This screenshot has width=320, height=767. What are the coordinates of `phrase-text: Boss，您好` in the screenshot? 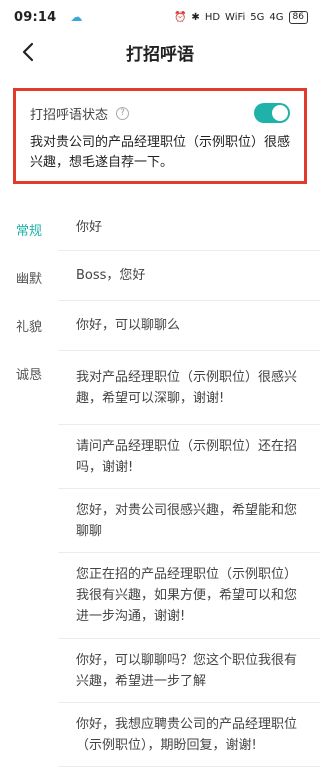 It's located at (111, 275).